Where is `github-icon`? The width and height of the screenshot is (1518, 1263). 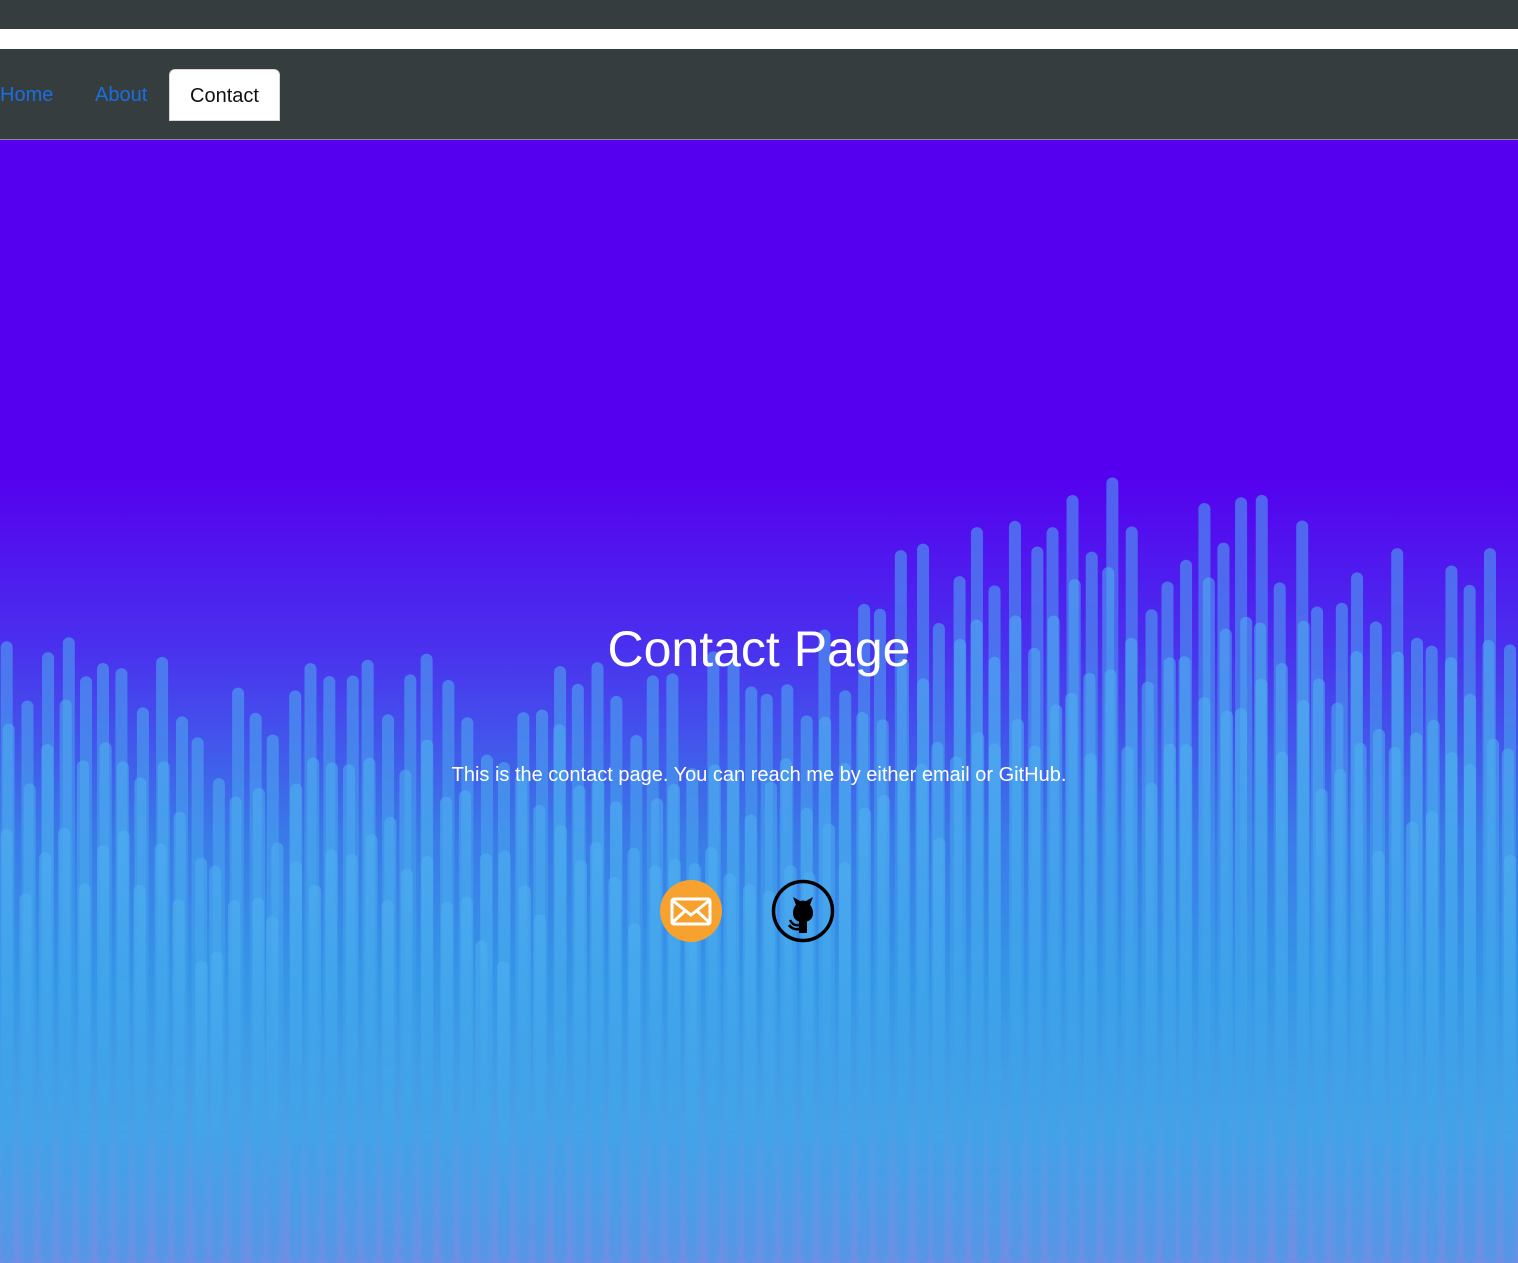 github-icon is located at coordinates (803, 911).